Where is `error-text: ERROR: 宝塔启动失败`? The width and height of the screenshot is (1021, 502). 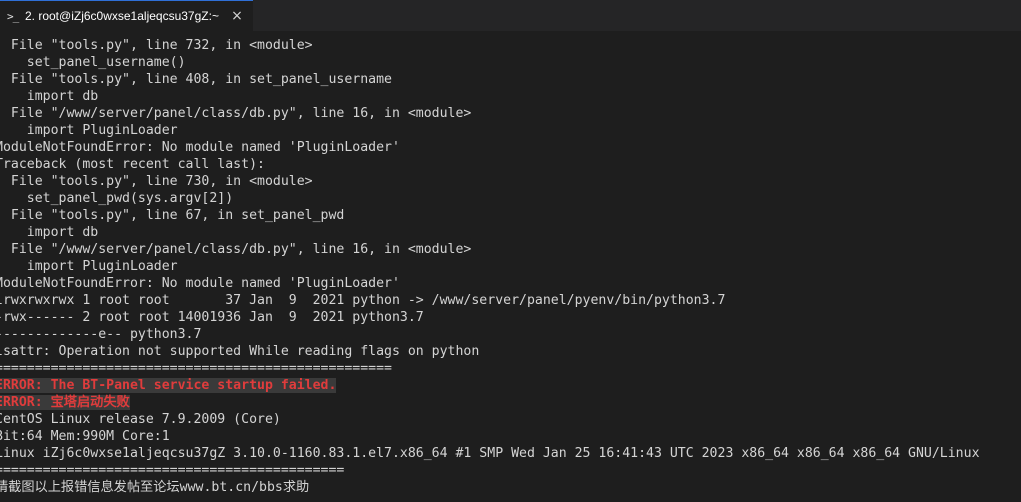
error-text: ERROR: 宝塔启动失败 is located at coordinates (65, 402).